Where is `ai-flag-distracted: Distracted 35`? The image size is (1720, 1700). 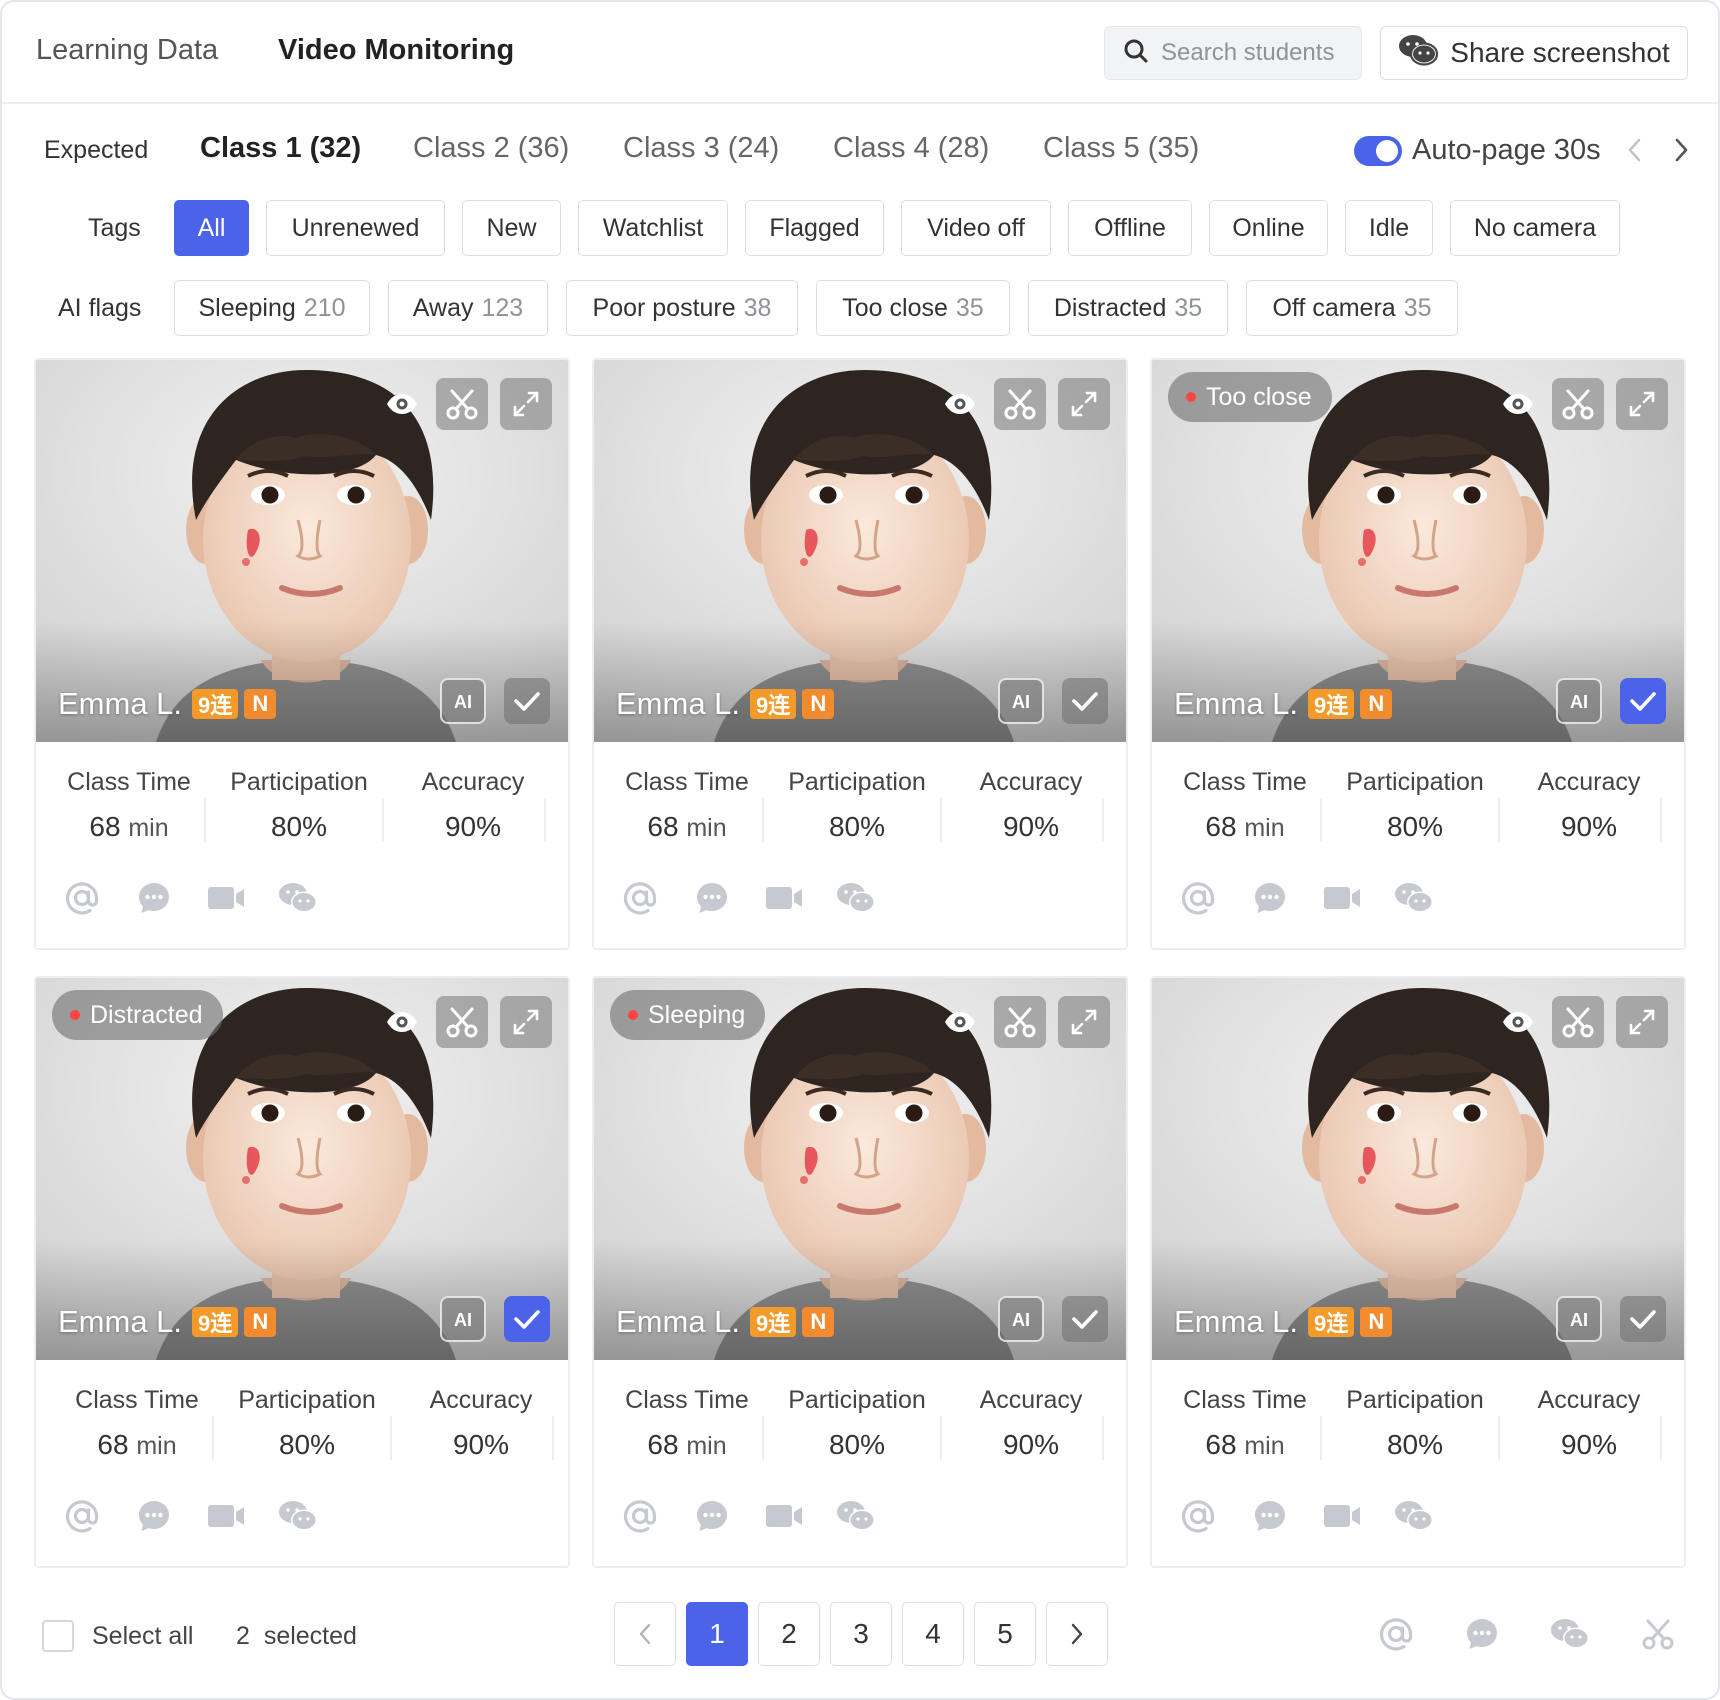
ai-flag-distracted: Distracted 35 is located at coordinates (1128, 308).